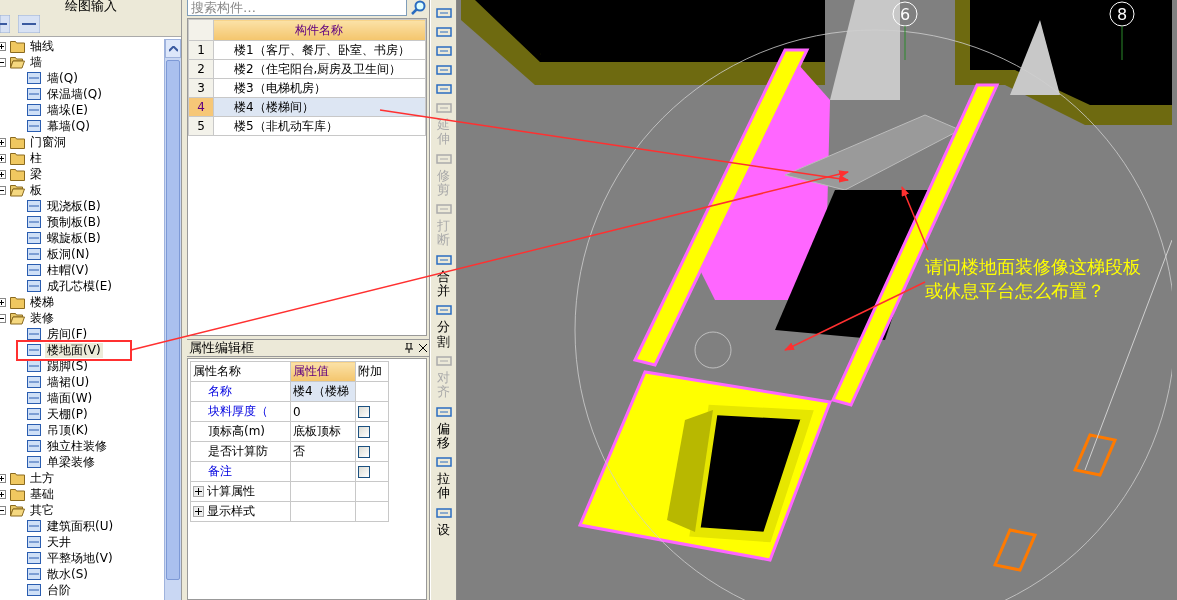 This screenshot has height=600, width=1177. Describe the element at coordinates (443, 521) in the screenshot. I see `tool-button: 设` at that location.